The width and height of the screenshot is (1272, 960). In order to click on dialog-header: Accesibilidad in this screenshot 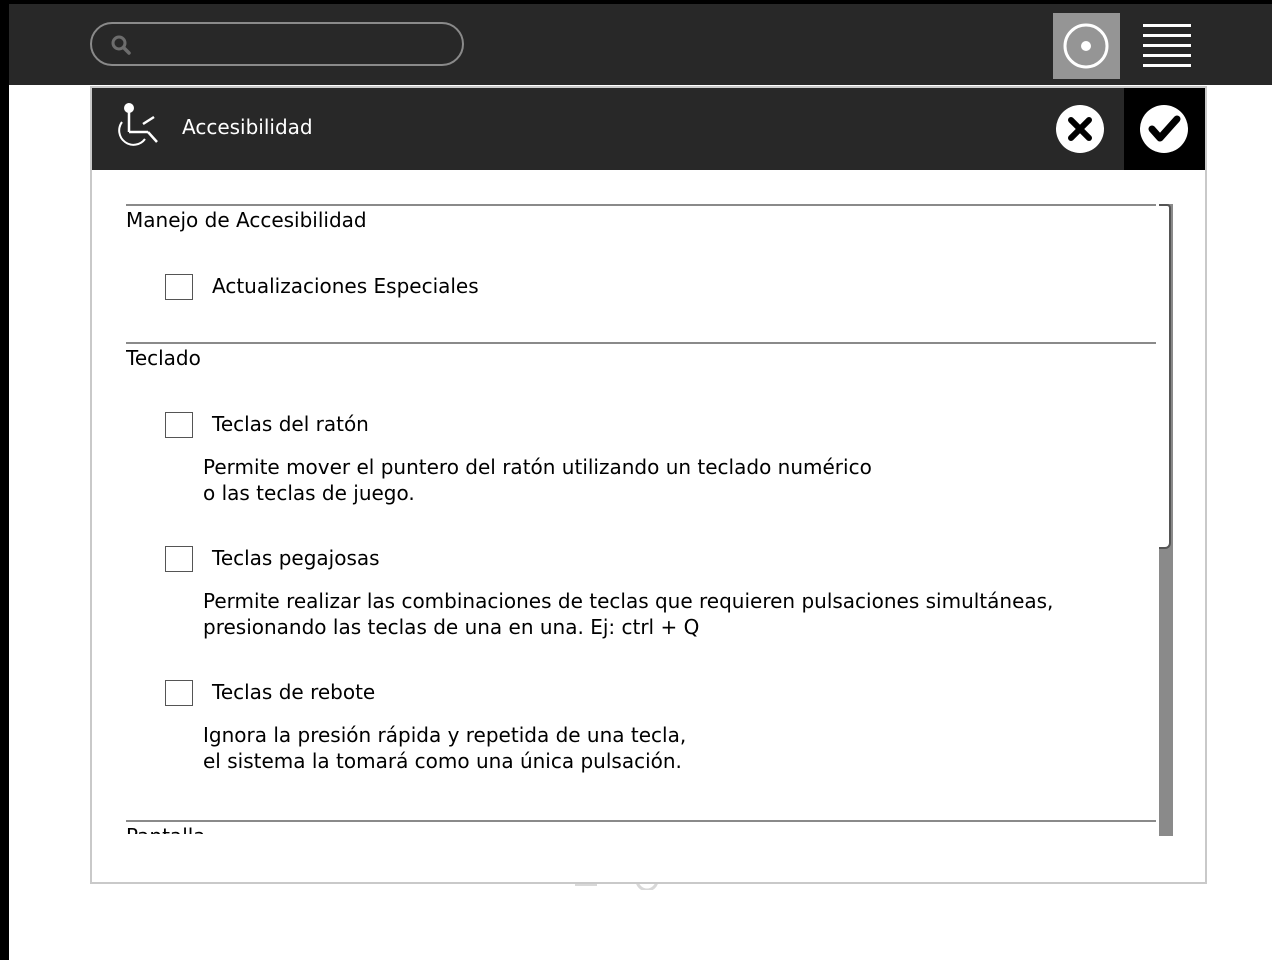, I will do `click(648, 129)`.